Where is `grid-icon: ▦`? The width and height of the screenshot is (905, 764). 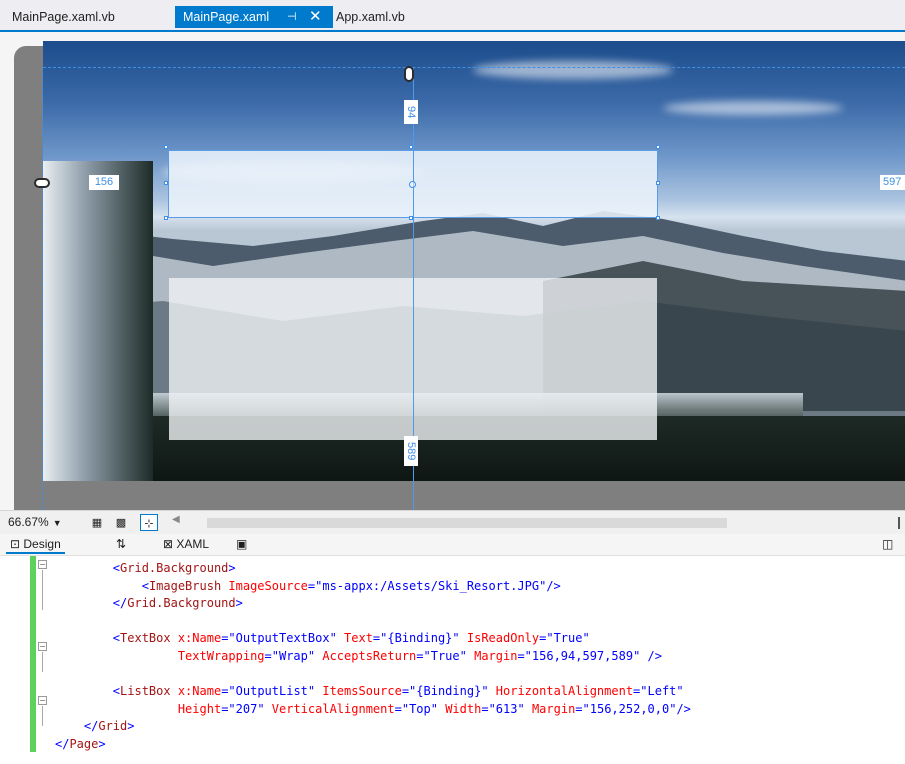
grid-icon: ▦ is located at coordinates (97, 522).